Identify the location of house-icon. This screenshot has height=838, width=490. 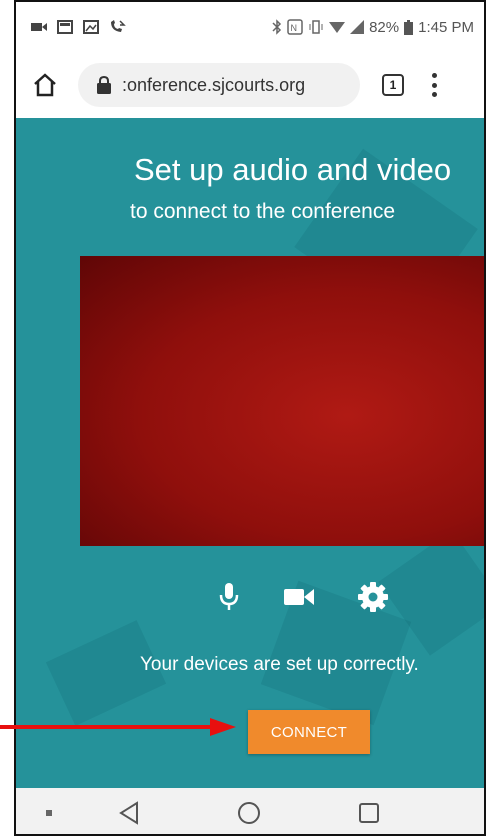
(45, 85).